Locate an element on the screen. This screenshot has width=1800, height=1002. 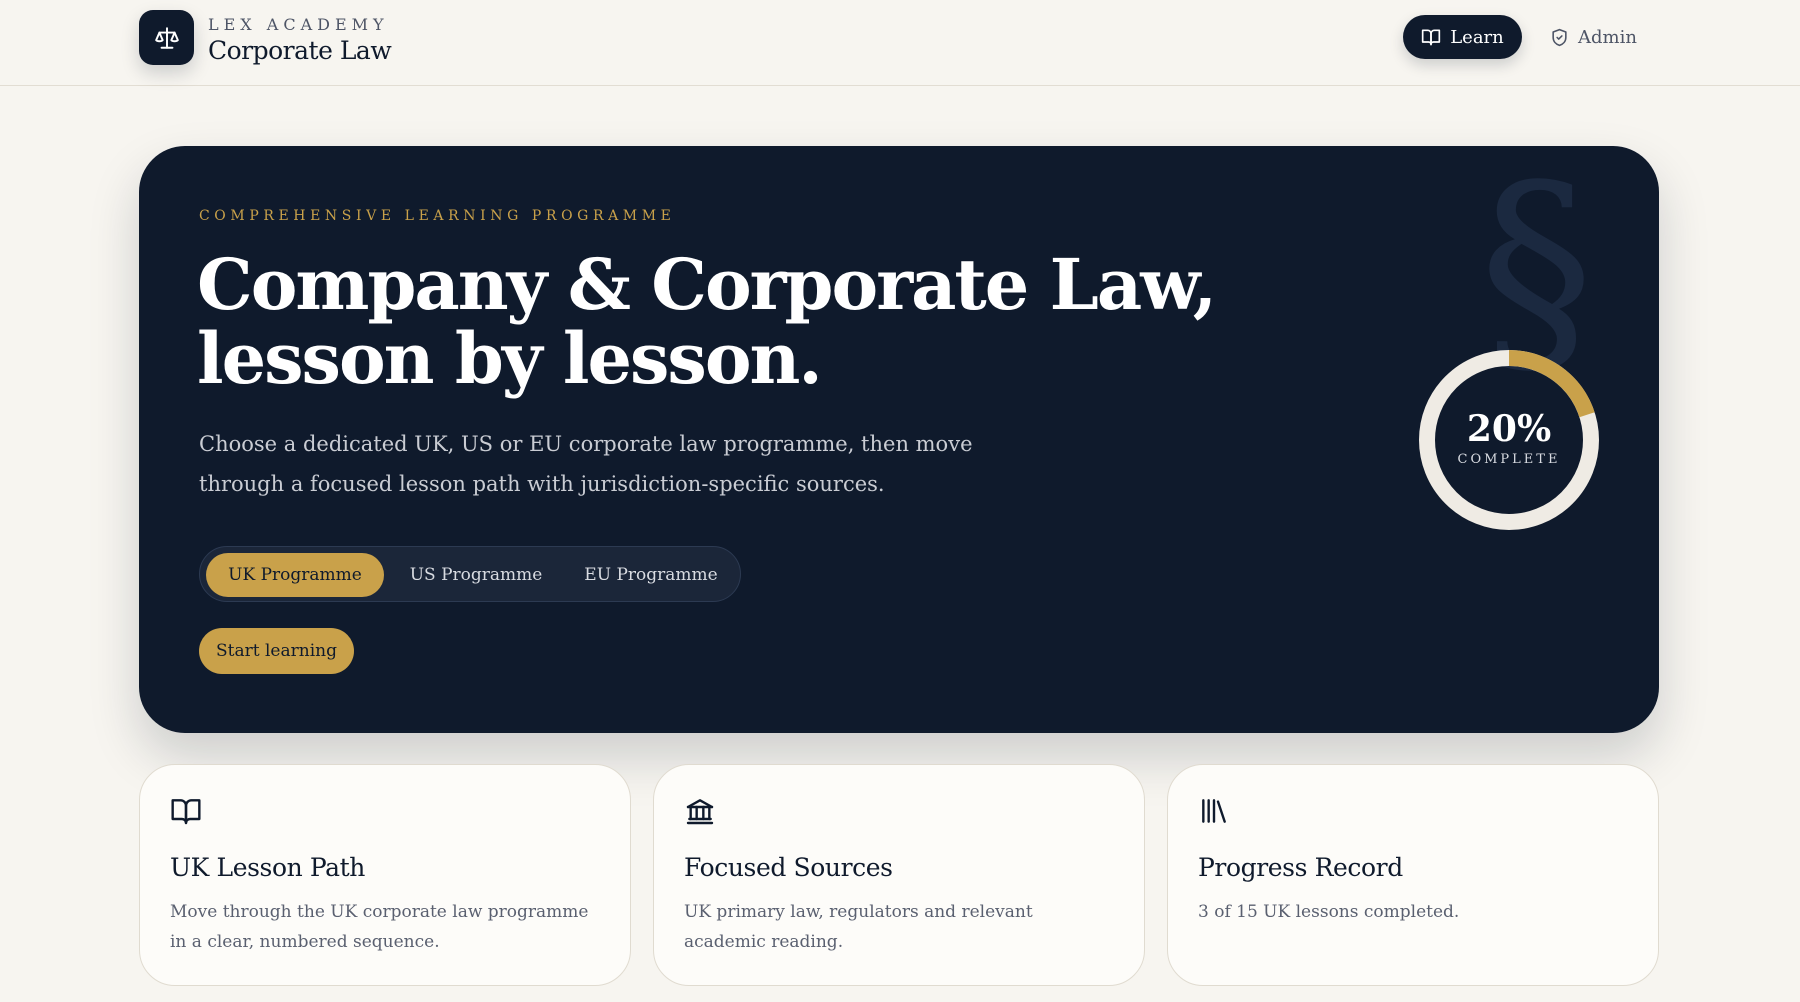
library-icon is located at coordinates (1214, 811).